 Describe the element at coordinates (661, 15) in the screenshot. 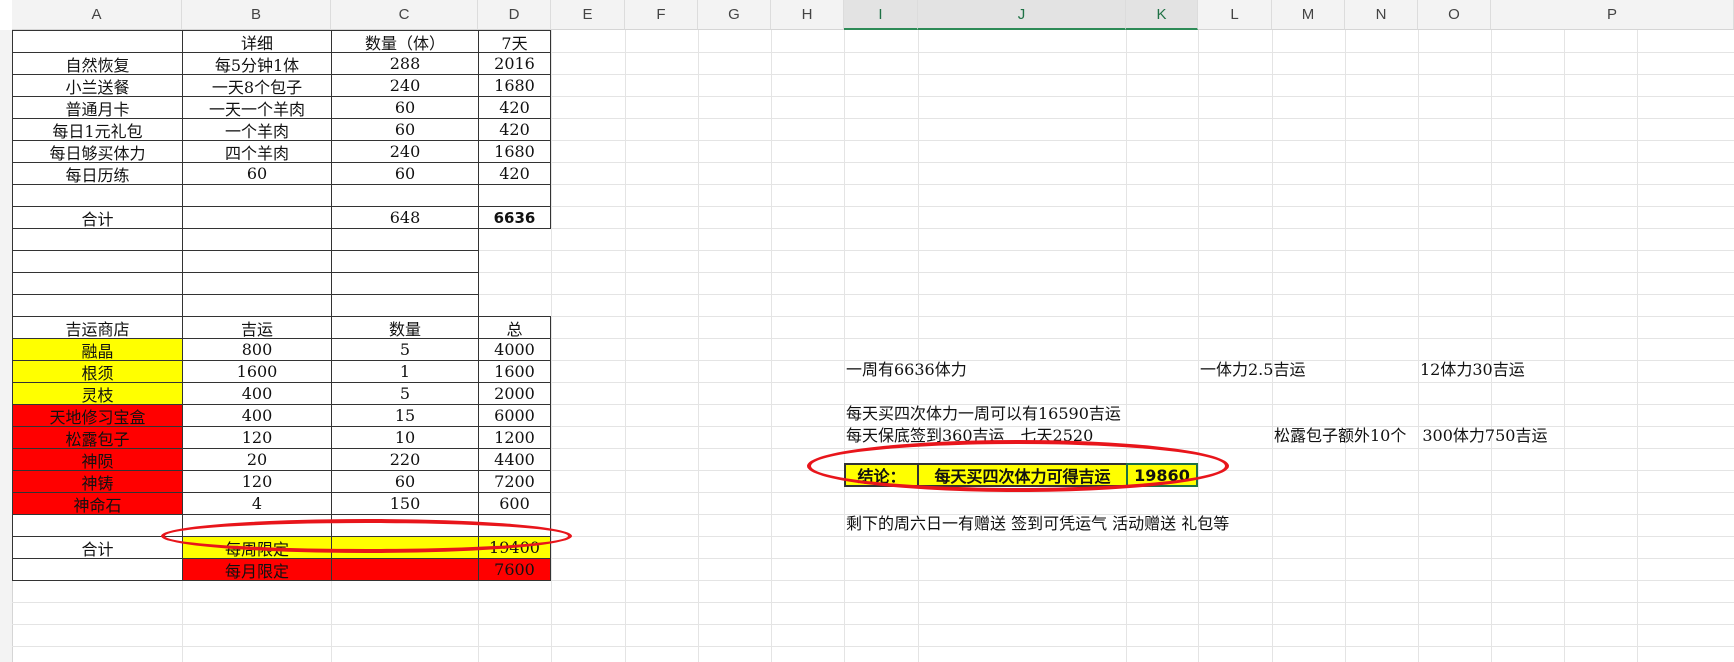

I see `column-header-f: F` at that location.